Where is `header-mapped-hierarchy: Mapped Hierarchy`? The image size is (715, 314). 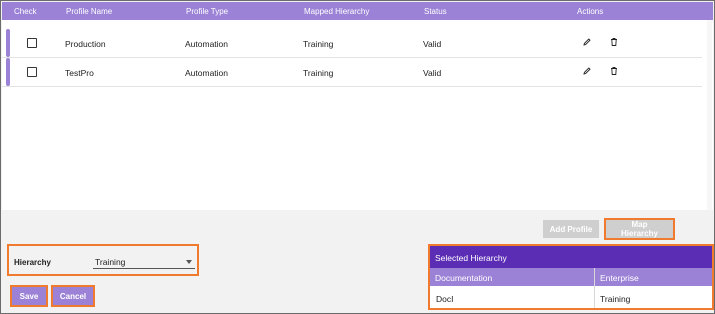
header-mapped-hierarchy: Mapped Hierarchy is located at coordinates (337, 11).